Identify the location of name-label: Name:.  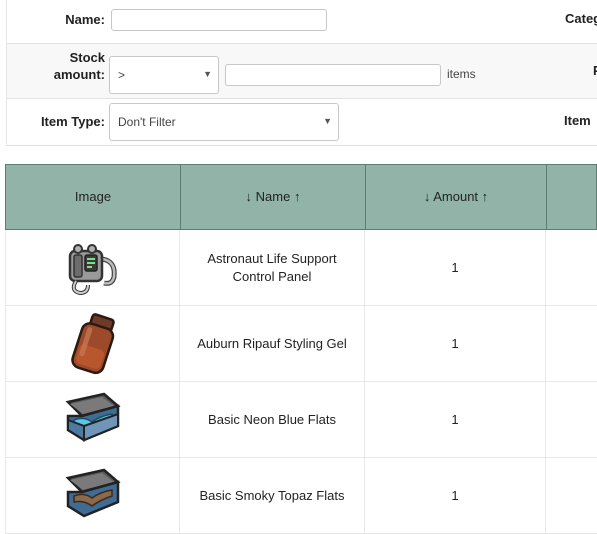
(85, 19).